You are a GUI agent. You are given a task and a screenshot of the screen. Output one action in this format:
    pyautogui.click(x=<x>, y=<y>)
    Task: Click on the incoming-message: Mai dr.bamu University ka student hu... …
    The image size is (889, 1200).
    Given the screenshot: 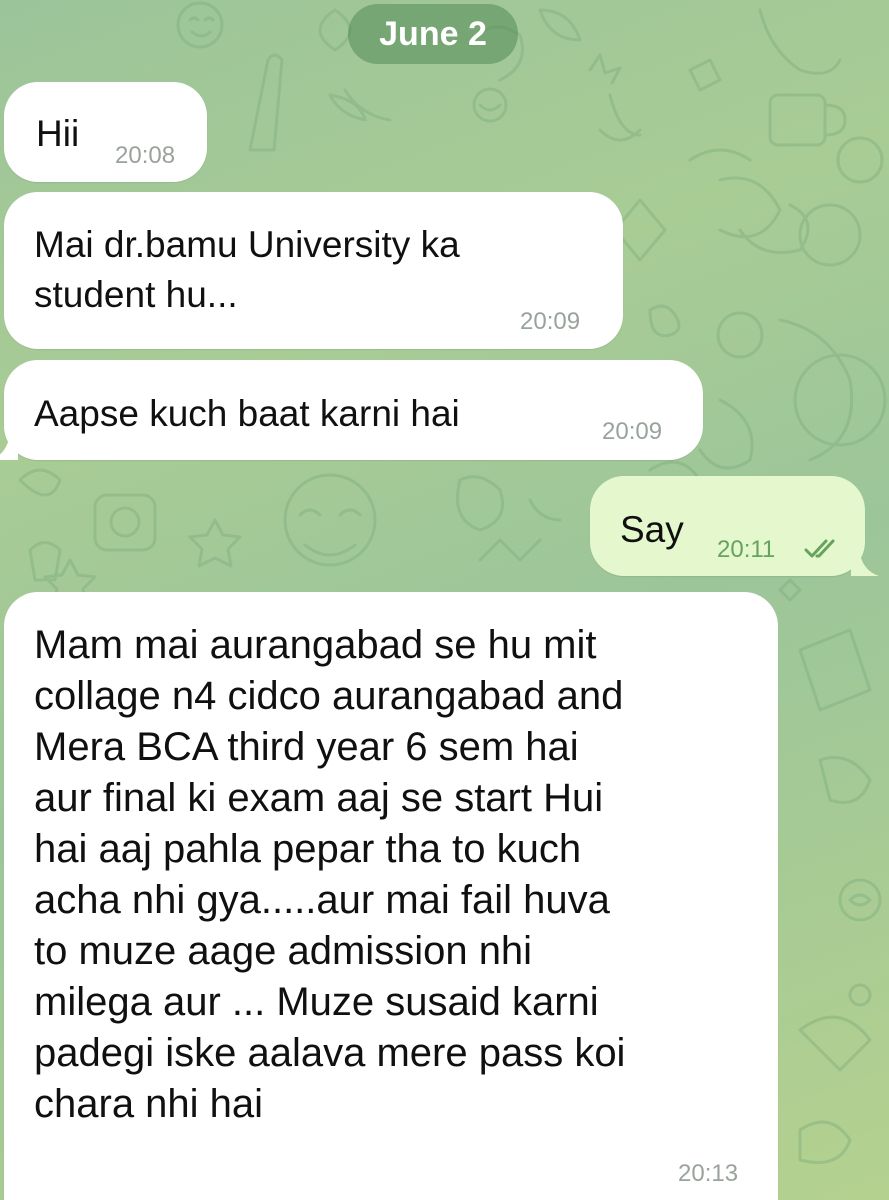 What is the action you would take?
    pyautogui.click(x=313, y=270)
    